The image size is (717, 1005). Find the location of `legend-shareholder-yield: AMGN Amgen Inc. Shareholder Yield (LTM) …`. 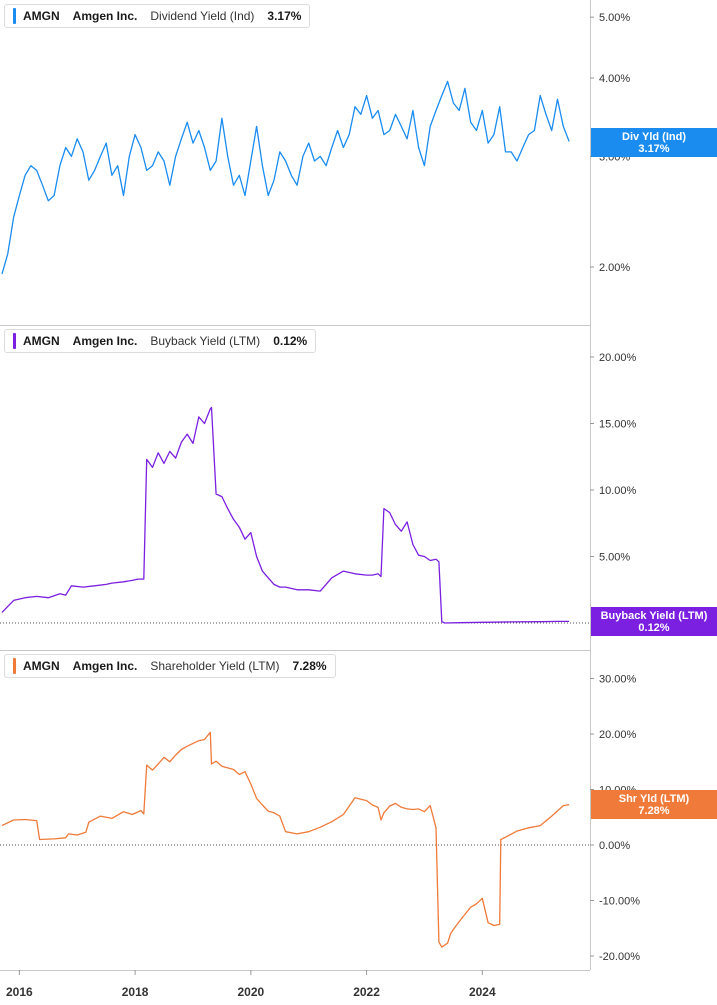

legend-shareholder-yield: AMGN Amgen Inc. Shareholder Yield (LTM) … is located at coordinates (170, 666).